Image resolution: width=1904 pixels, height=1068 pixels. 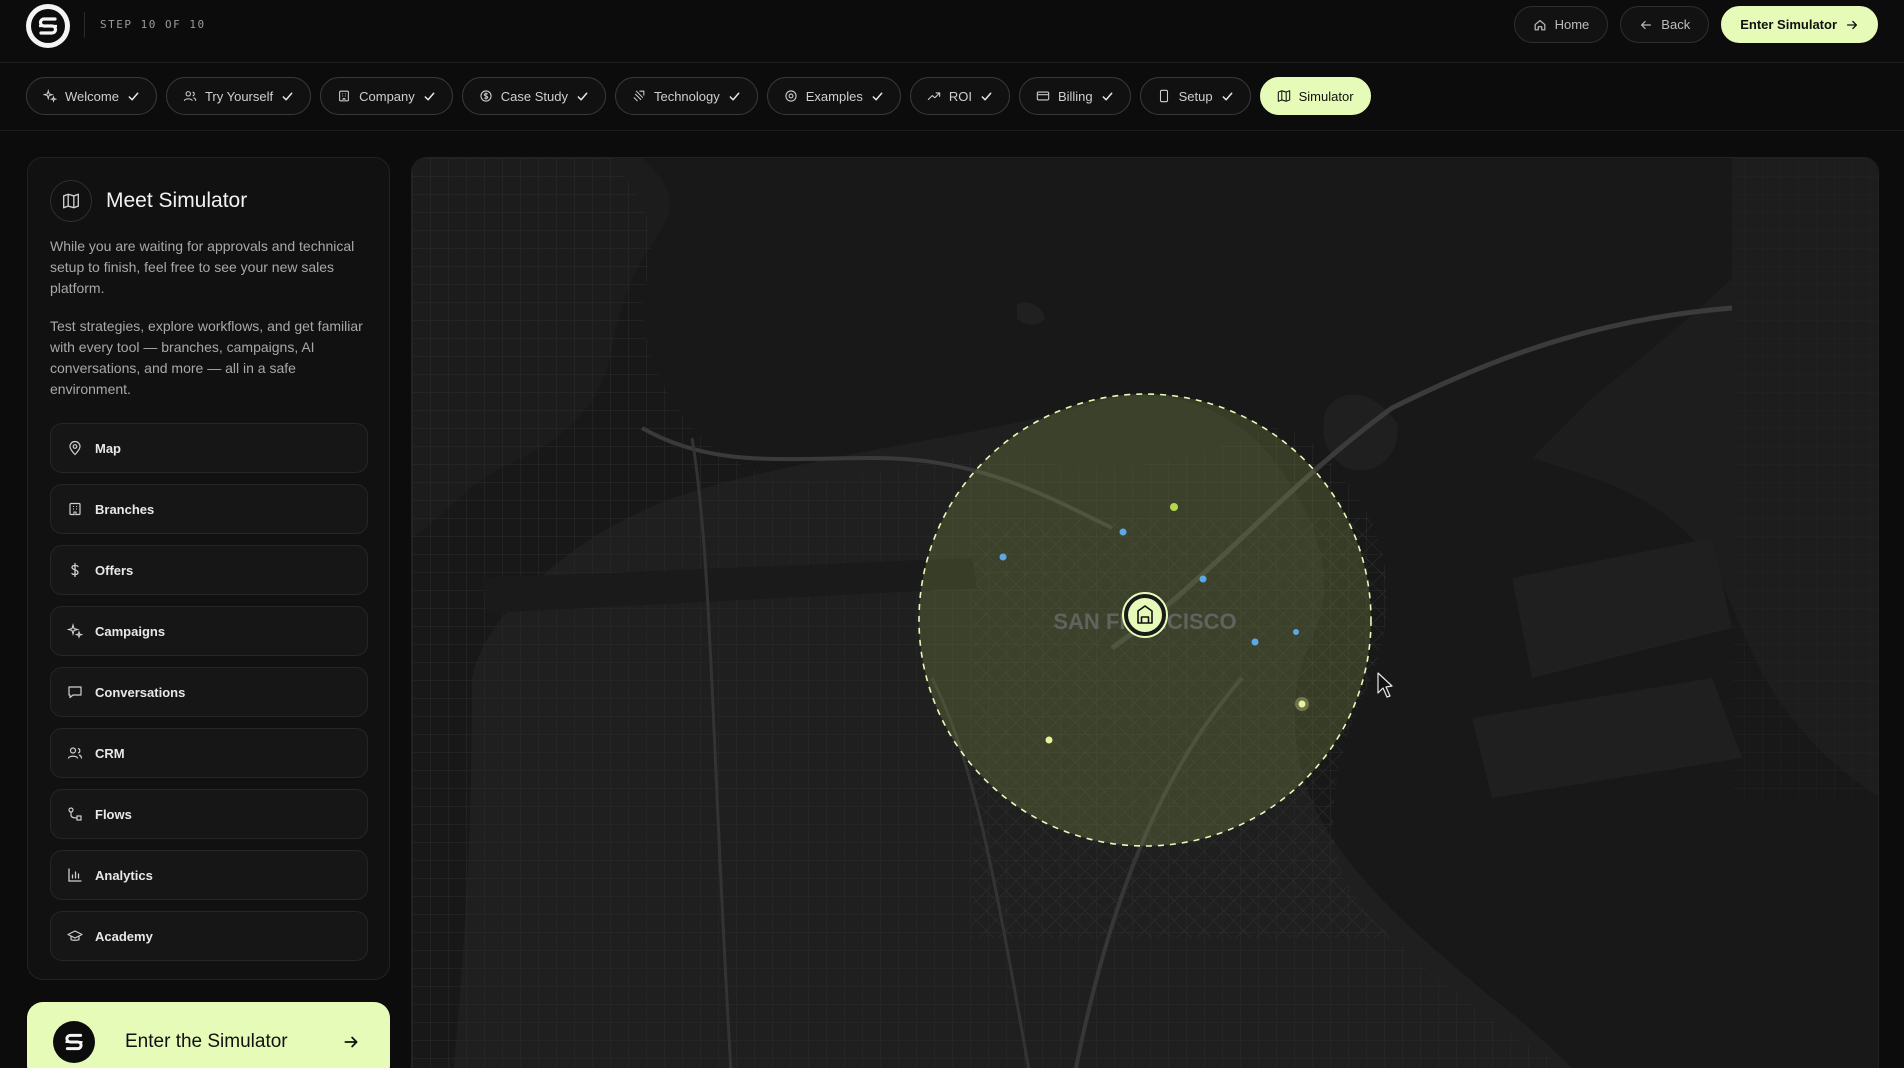 I want to click on sidebar-item-analytics: Analytics, so click(x=209, y=875).